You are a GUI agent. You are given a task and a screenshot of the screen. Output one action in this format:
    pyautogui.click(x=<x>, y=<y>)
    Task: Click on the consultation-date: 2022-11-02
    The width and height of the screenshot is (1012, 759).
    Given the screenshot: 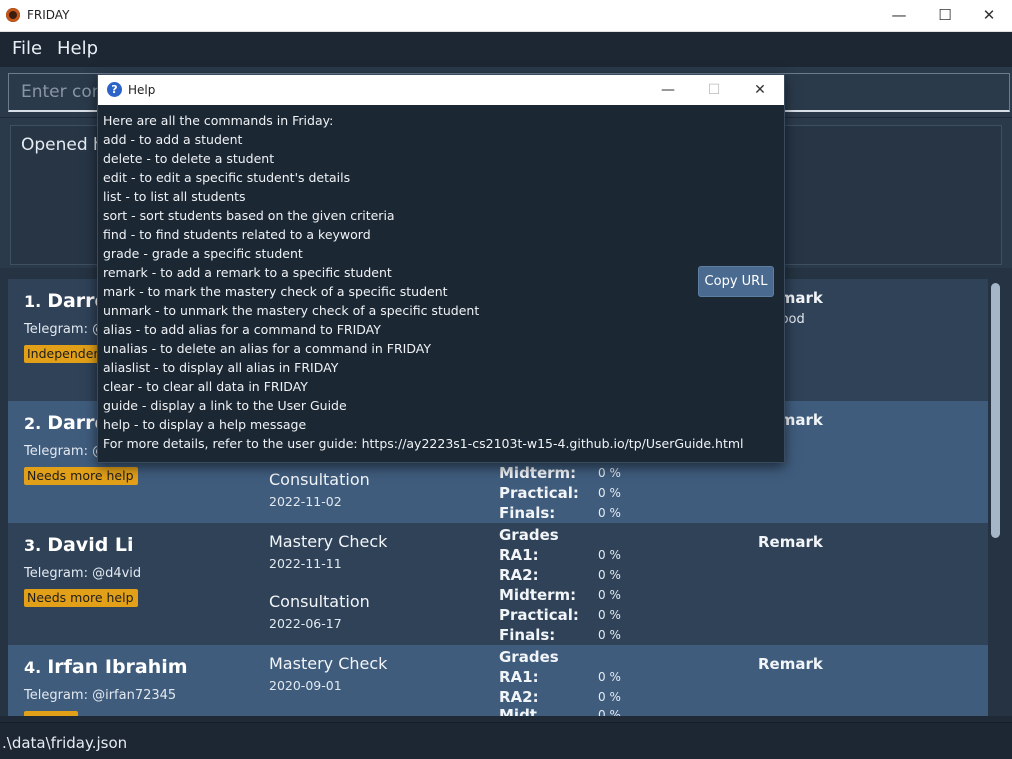 What is the action you would take?
    pyautogui.click(x=305, y=501)
    